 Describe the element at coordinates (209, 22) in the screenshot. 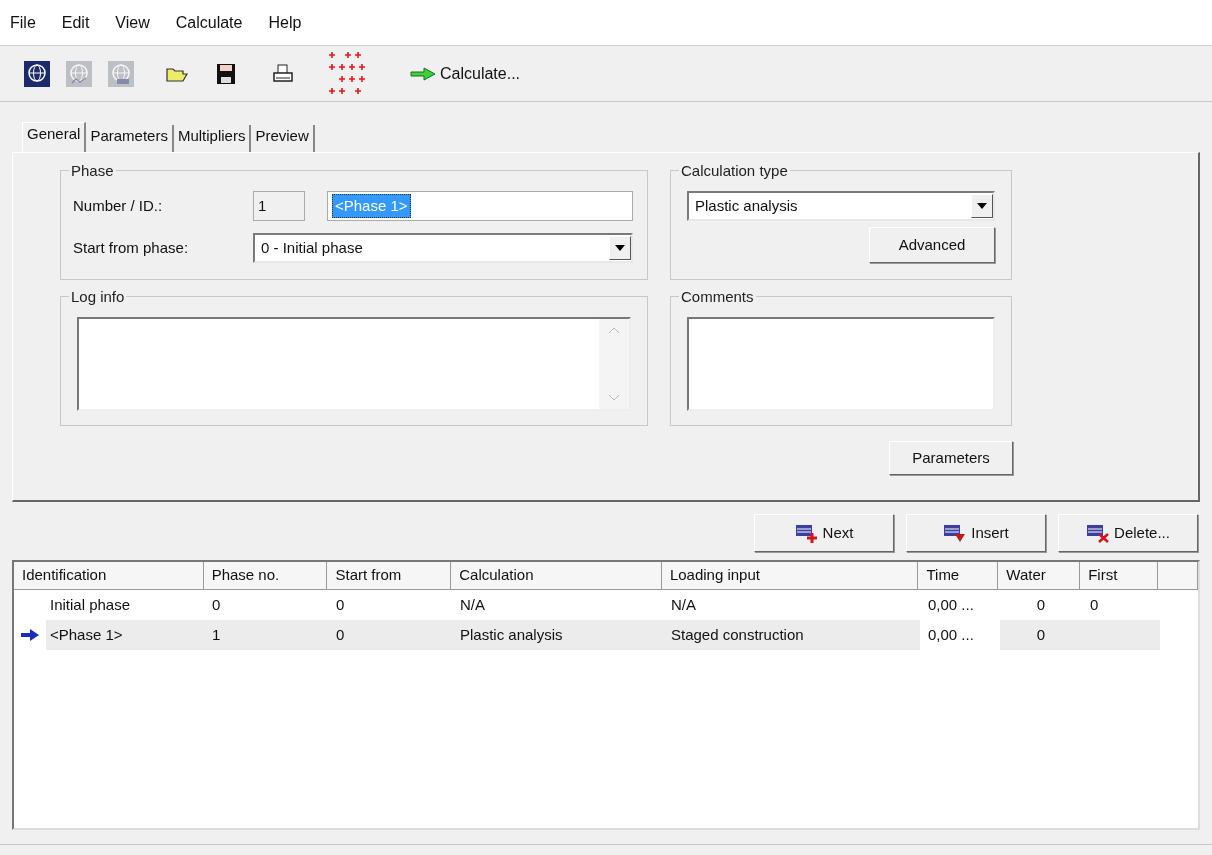

I see `menu-item: Calculate` at that location.